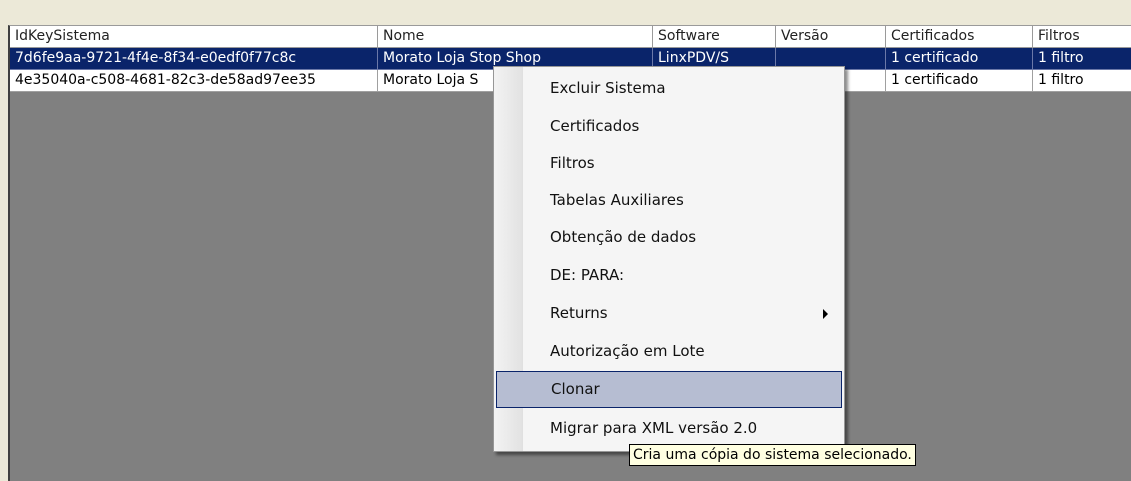  I want to click on submenu-arrow-icon, so click(825, 313).